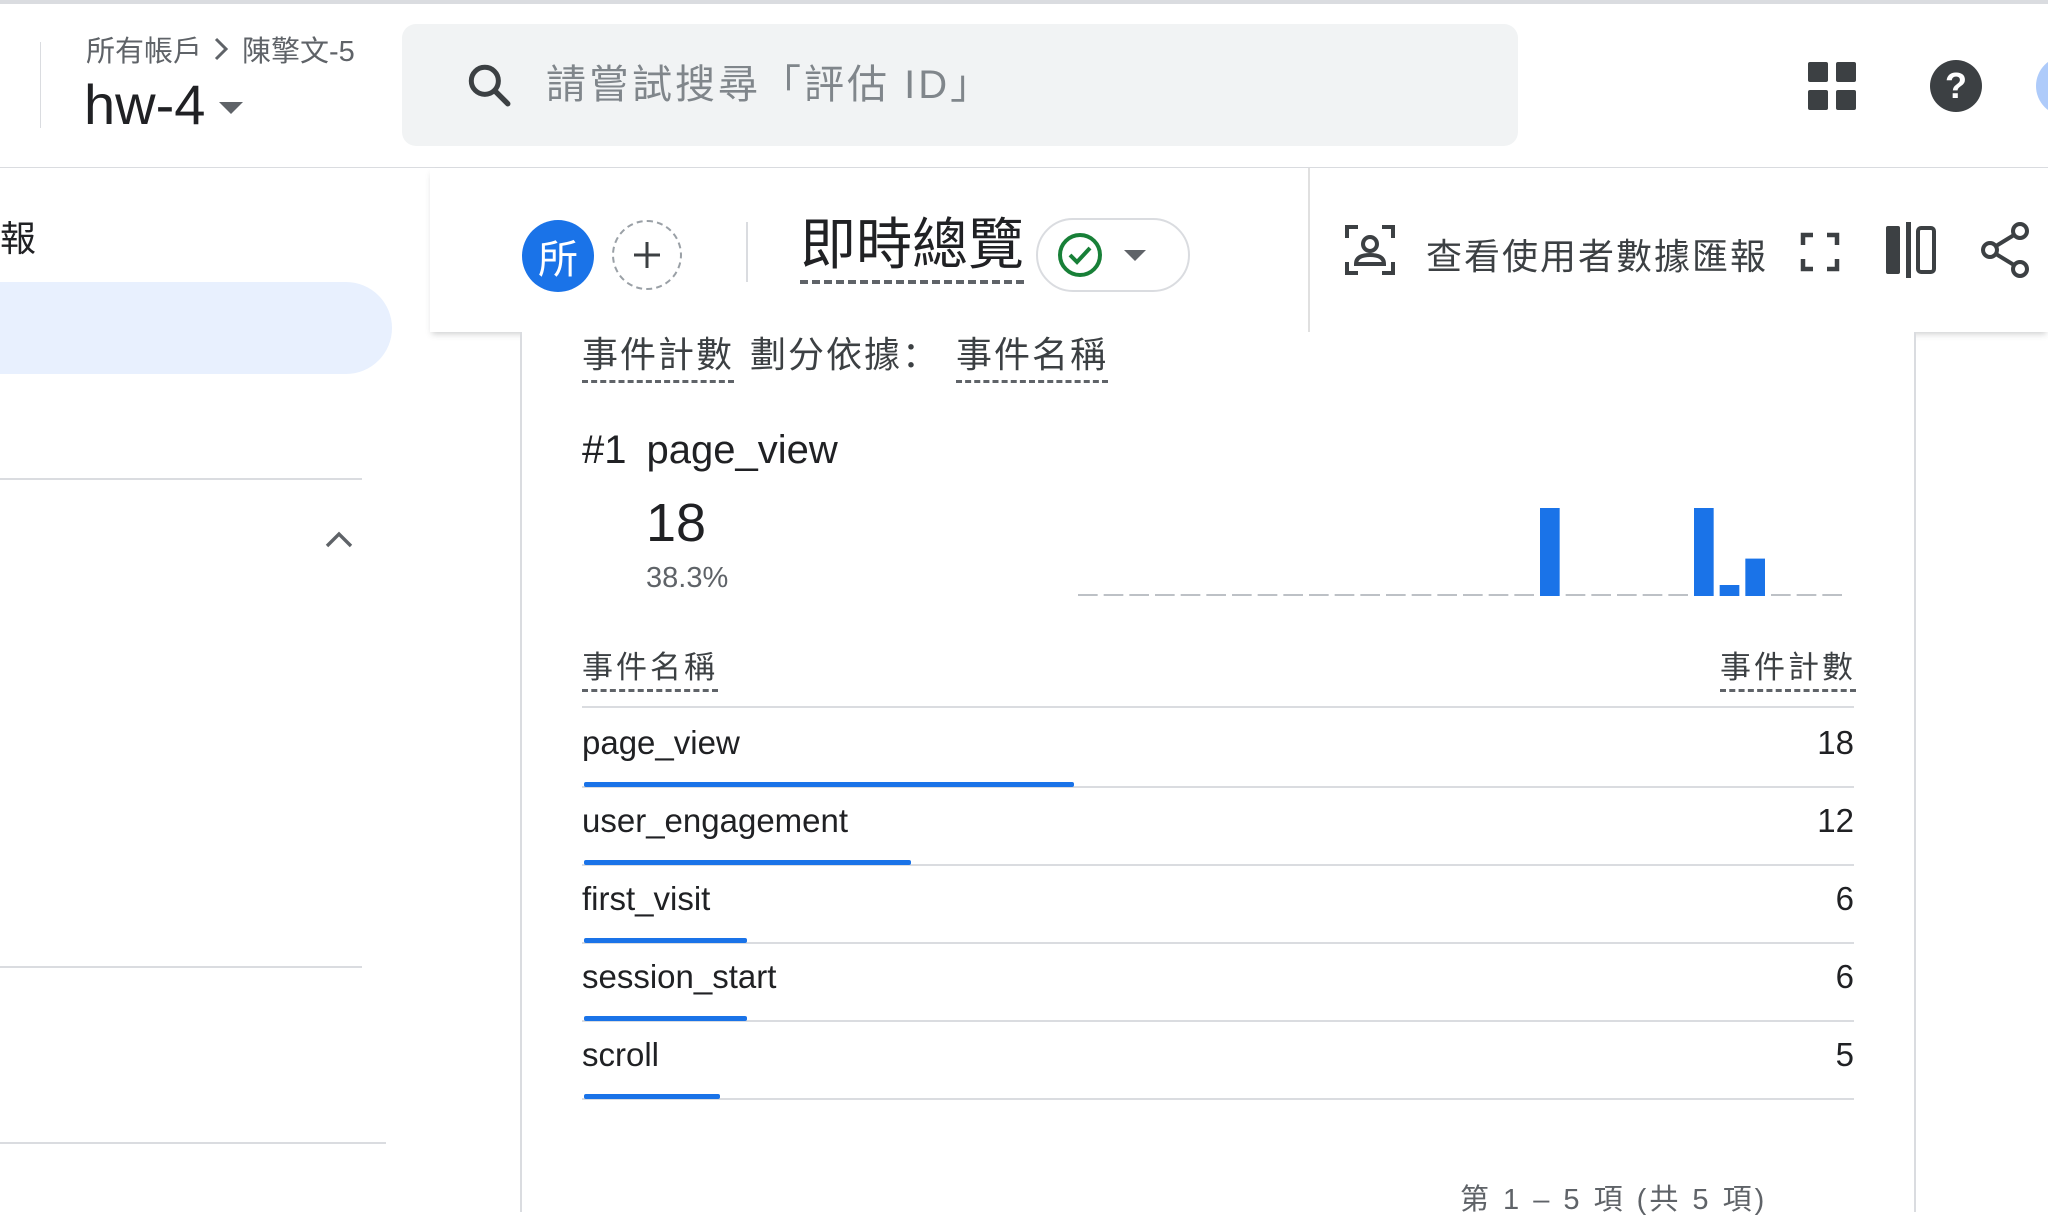  Describe the element at coordinates (1911, 250) in the screenshot. I see `compare-columns-icon` at that location.